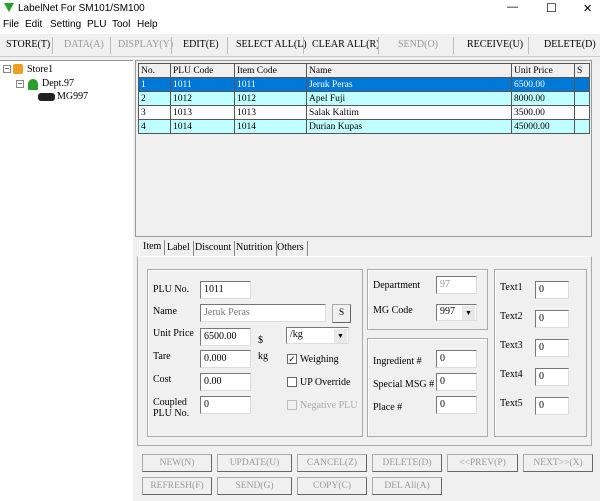 The height and width of the screenshot is (501, 600). What do you see at coordinates (393, 310) in the screenshot?
I see `mg-code-label: MG Code` at bounding box center [393, 310].